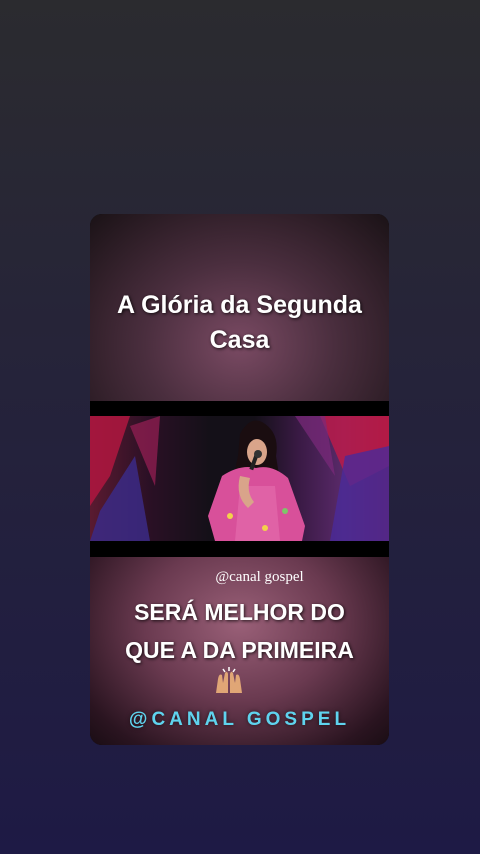  I want to click on title-line-1: A Glória da Segunda, so click(239, 305).